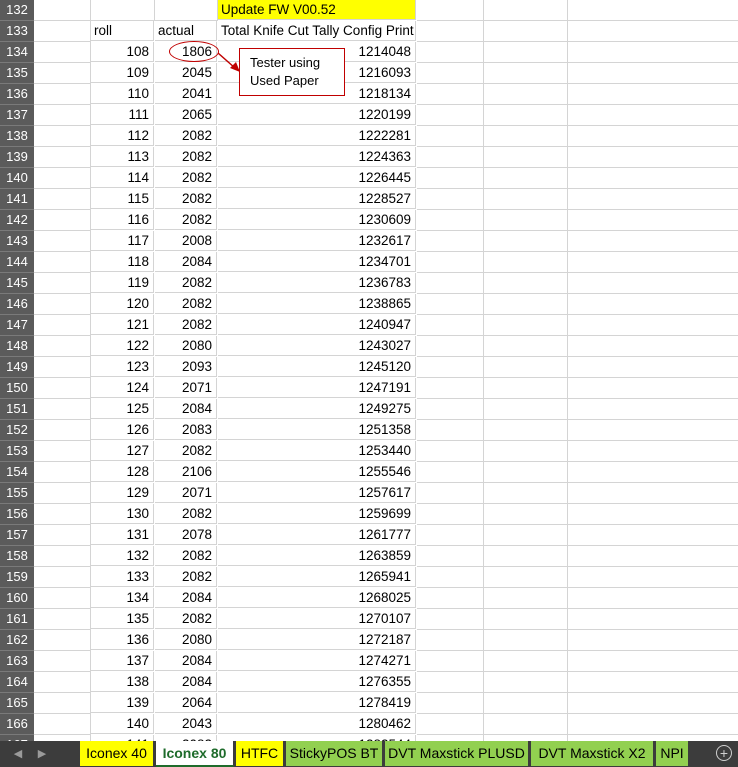  Describe the element at coordinates (122, 52) in the screenshot. I see `cell-roll: 108` at that location.